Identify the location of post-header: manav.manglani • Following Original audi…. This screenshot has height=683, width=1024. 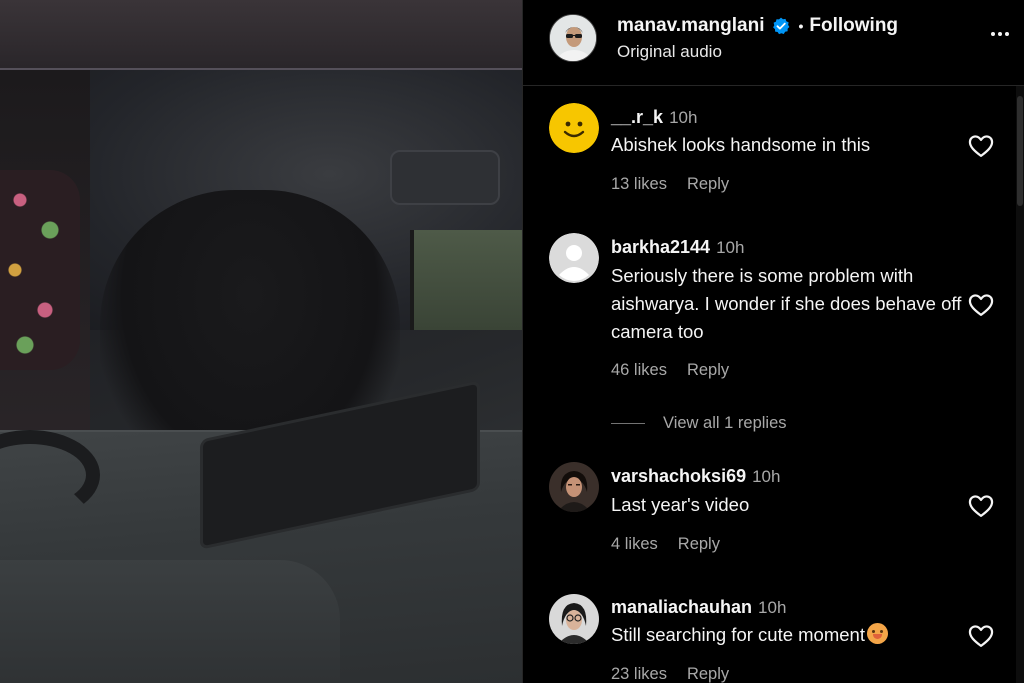
(773, 43).